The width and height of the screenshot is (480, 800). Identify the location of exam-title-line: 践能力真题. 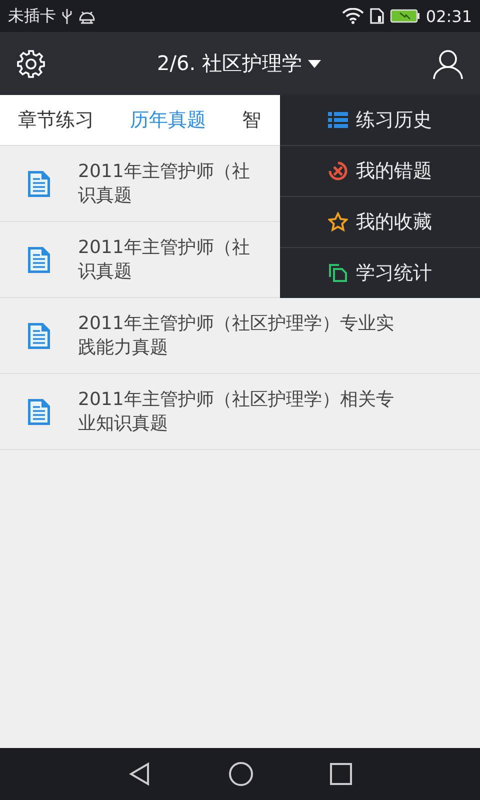
(236, 348).